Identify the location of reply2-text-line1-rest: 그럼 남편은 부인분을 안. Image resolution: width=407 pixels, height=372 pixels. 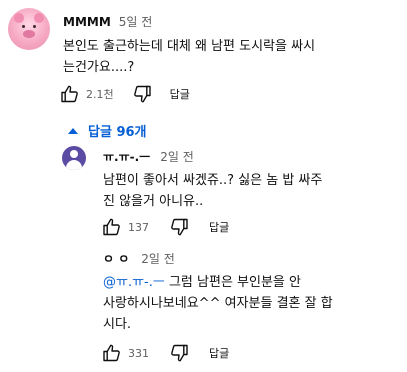
(232, 282).